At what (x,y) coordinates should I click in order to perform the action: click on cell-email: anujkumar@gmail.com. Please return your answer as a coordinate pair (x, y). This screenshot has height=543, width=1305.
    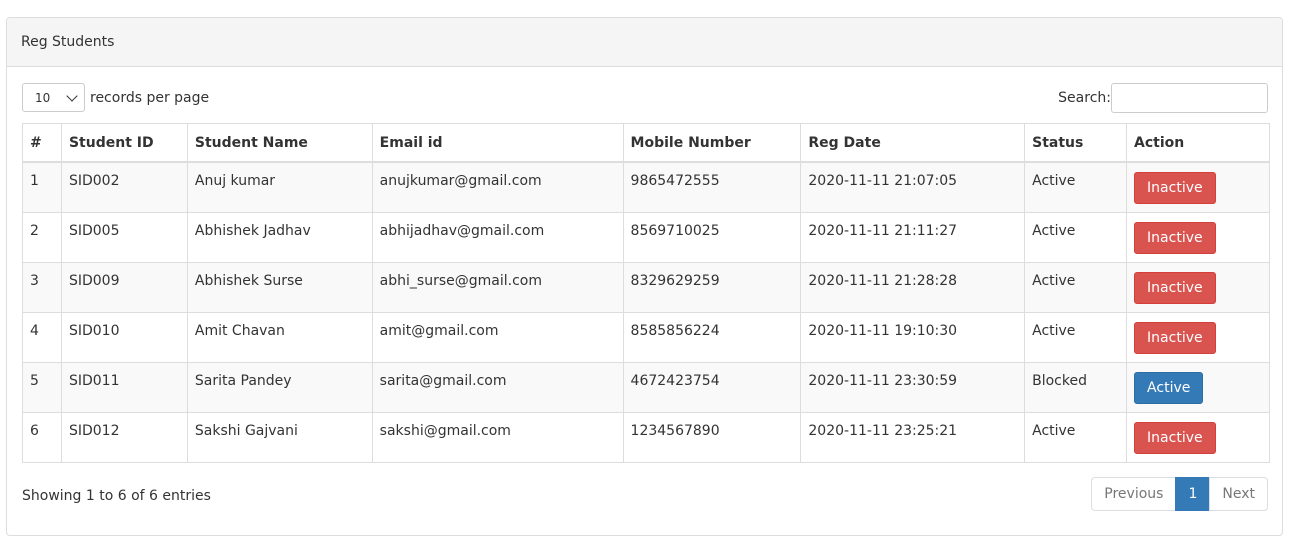
    Looking at the image, I should click on (497, 187).